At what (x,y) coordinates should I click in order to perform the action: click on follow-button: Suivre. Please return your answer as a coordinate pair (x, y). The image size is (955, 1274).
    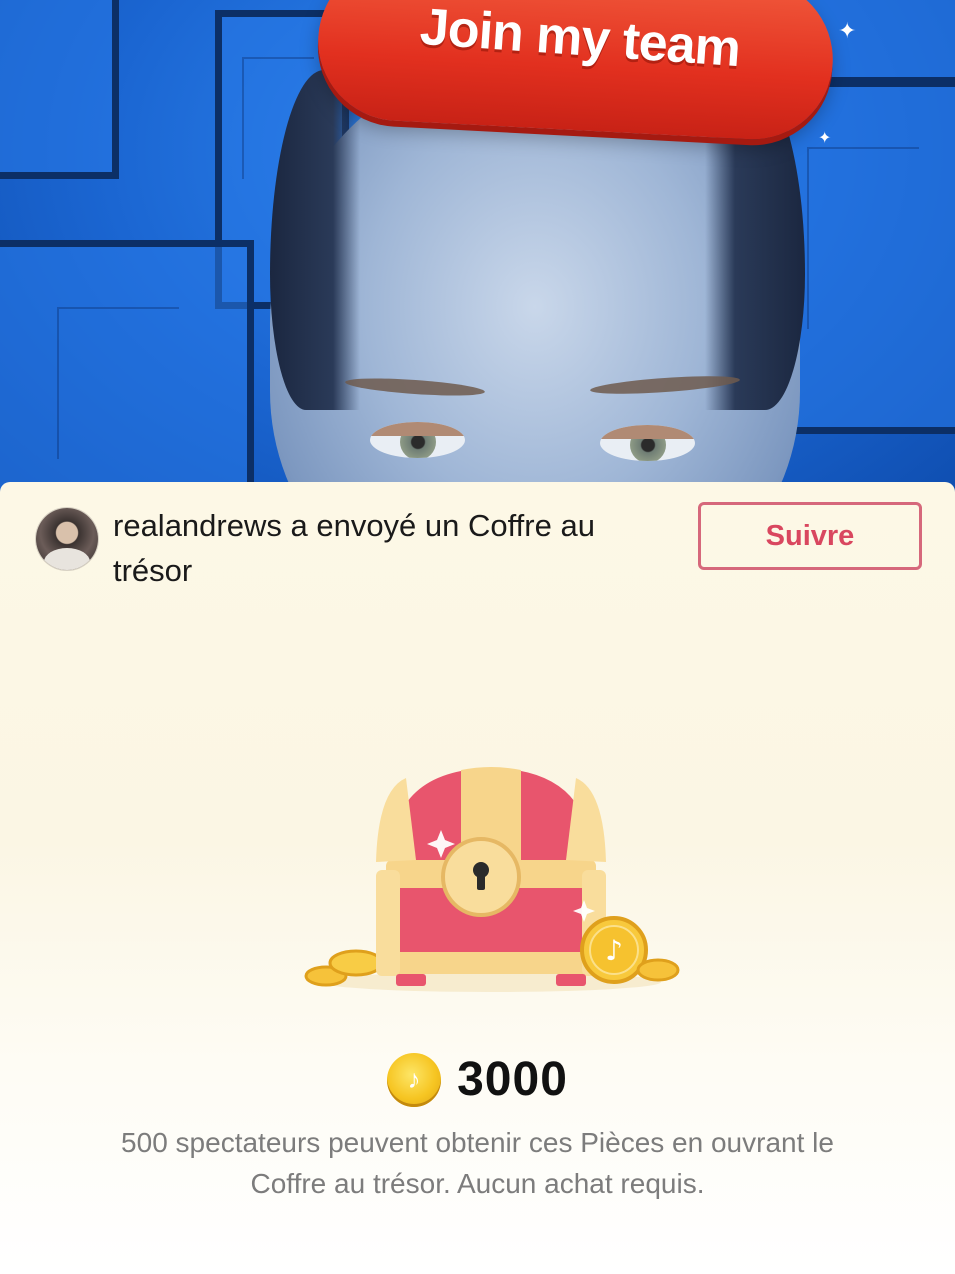
    Looking at the image, I should click on (810, 536).